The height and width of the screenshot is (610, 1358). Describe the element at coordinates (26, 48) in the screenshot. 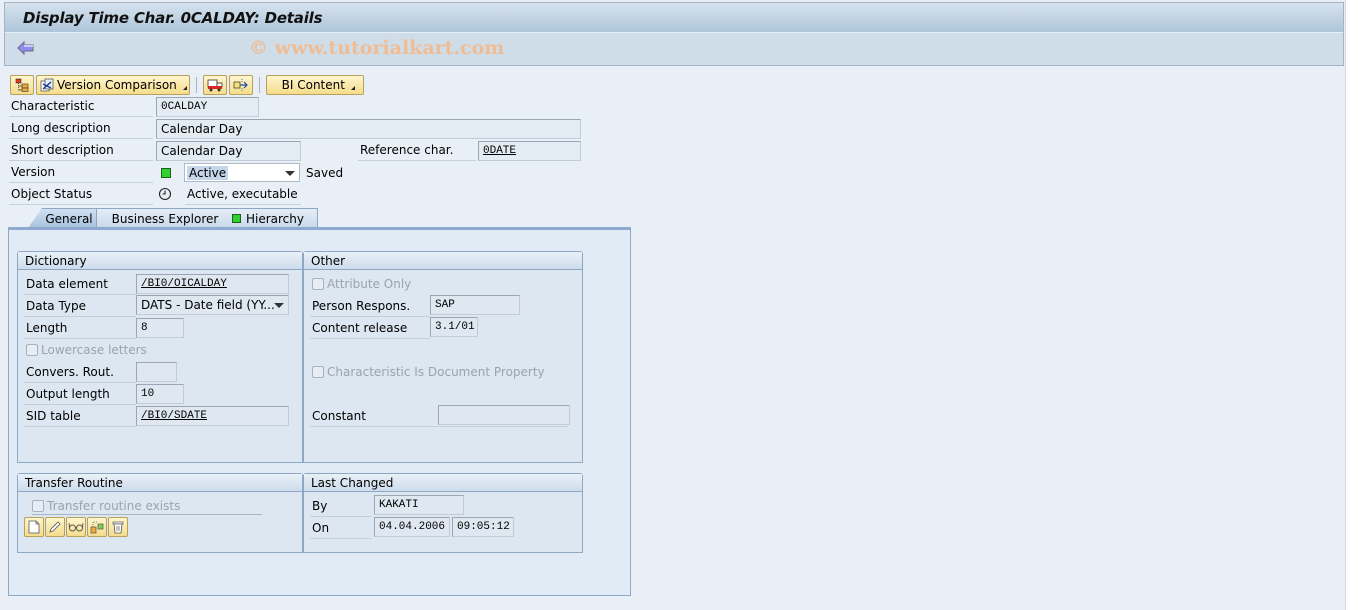

I see `back-arrow-icon` at that location.